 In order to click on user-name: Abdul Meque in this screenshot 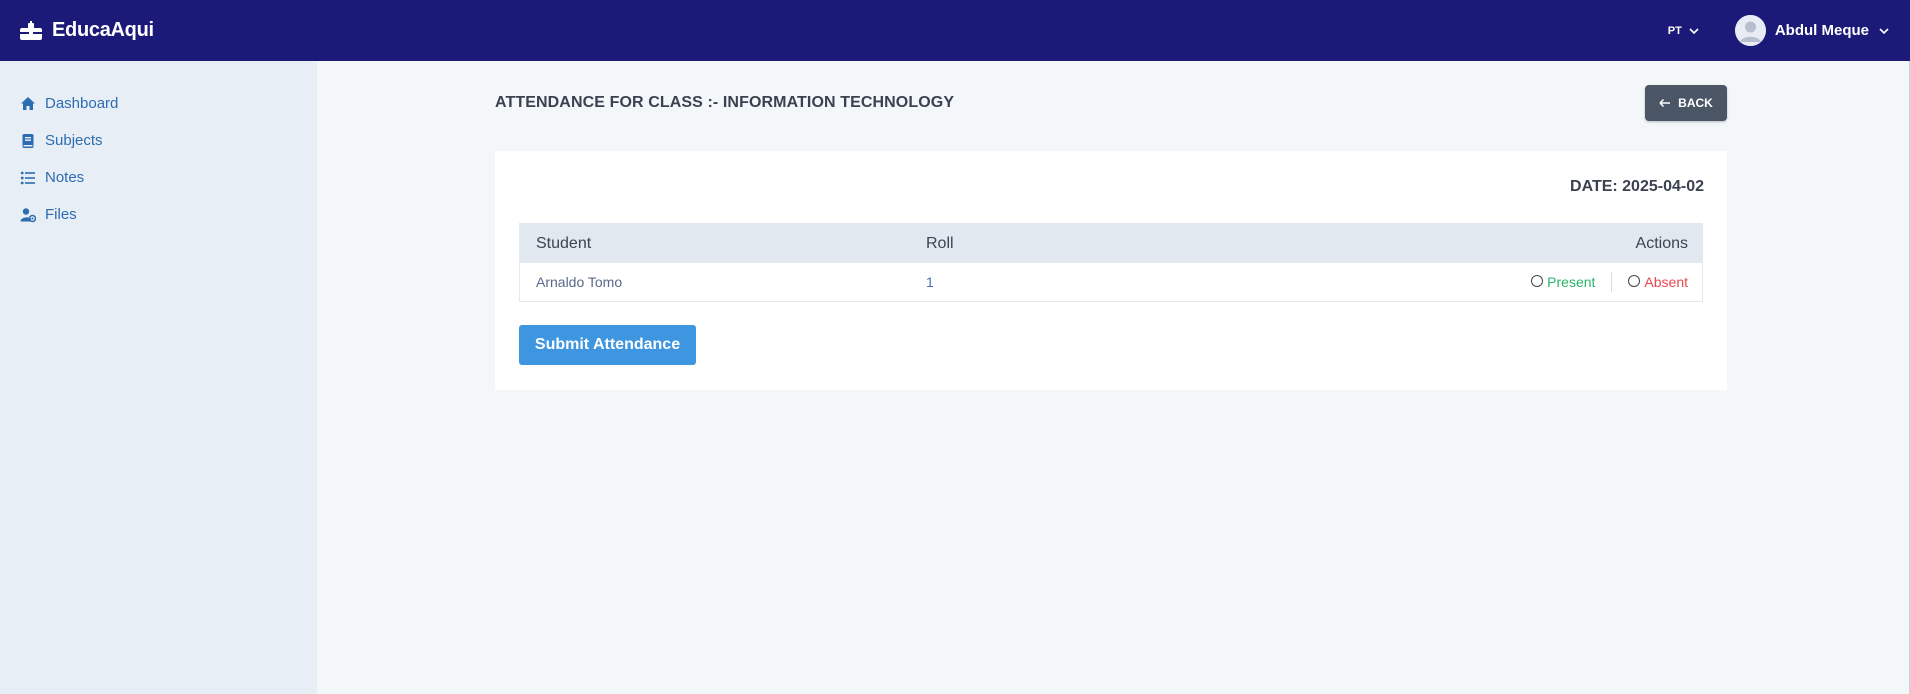, I will do `click(1821, 30)`.